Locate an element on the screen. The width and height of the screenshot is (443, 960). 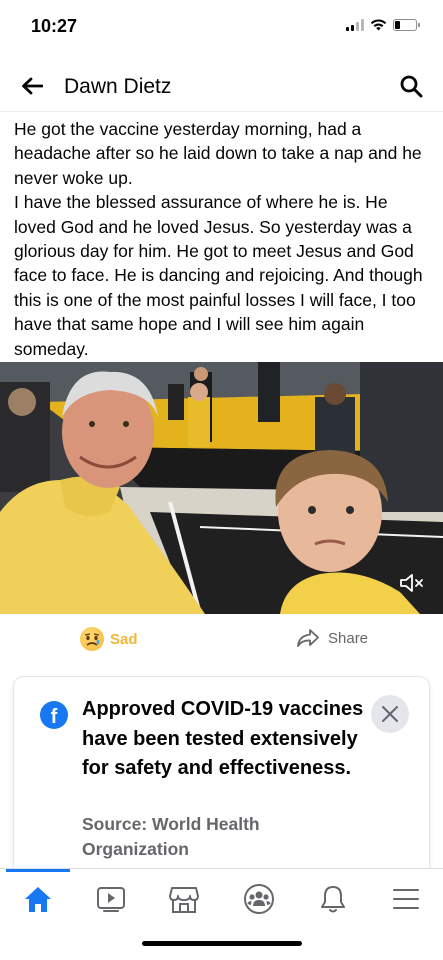
sad-reaction-button: Sad is located at coordinates (109, 639).